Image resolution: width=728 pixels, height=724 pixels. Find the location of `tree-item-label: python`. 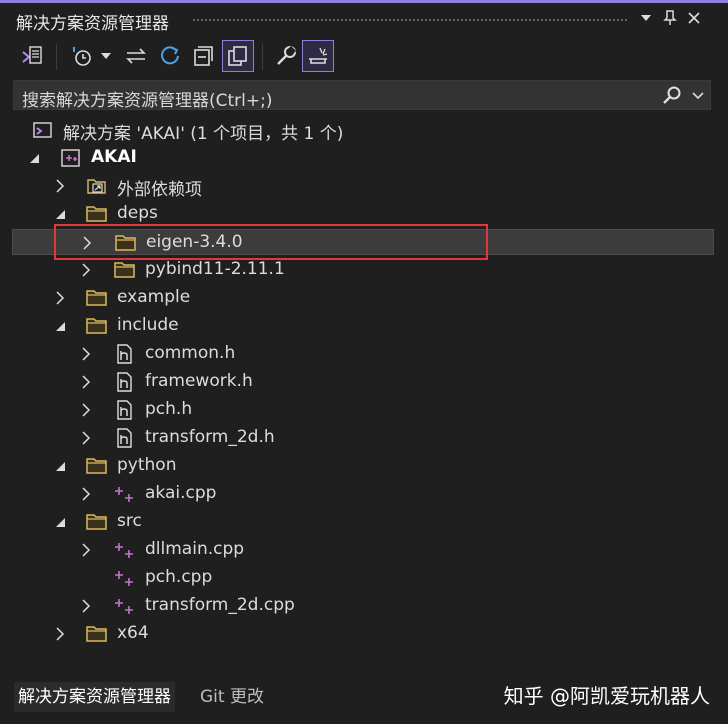

tree-item-label: python is located at coordinates (147, 465).